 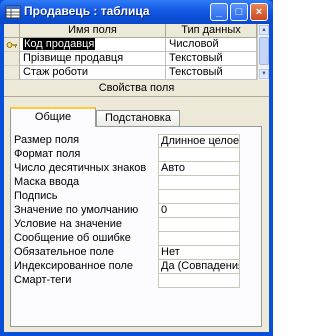 I want to click on property-value-field: Да (Совпадения не допускаются), so click(x=199, y=267).